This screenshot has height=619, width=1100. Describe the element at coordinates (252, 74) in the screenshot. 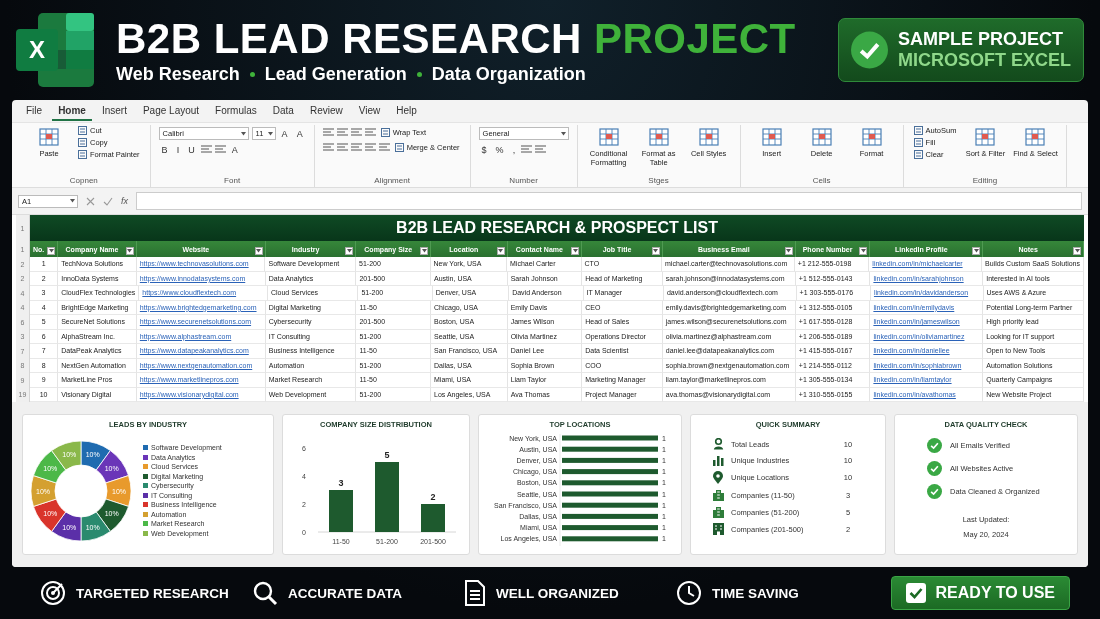

I see `dot-icon` at that location.